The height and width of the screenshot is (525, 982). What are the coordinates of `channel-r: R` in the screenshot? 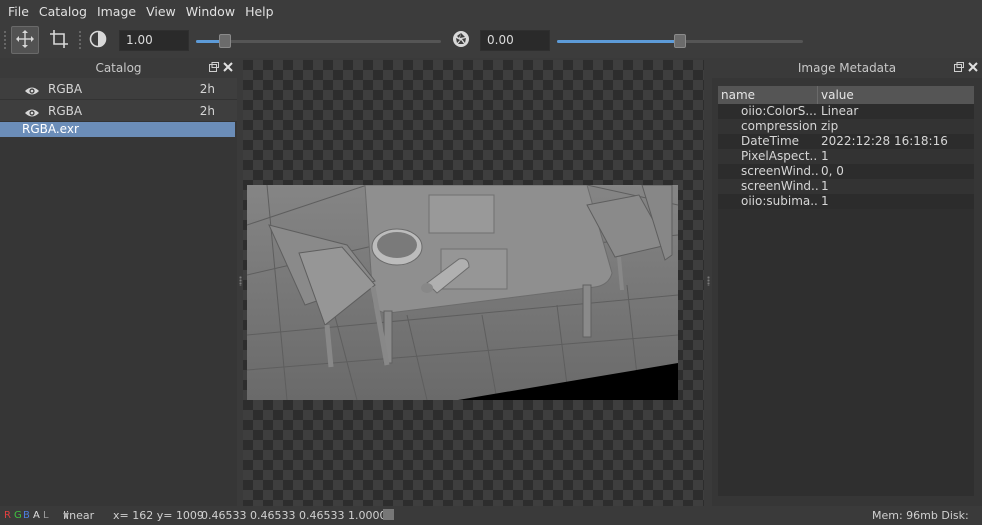 It's located at (7, 515).